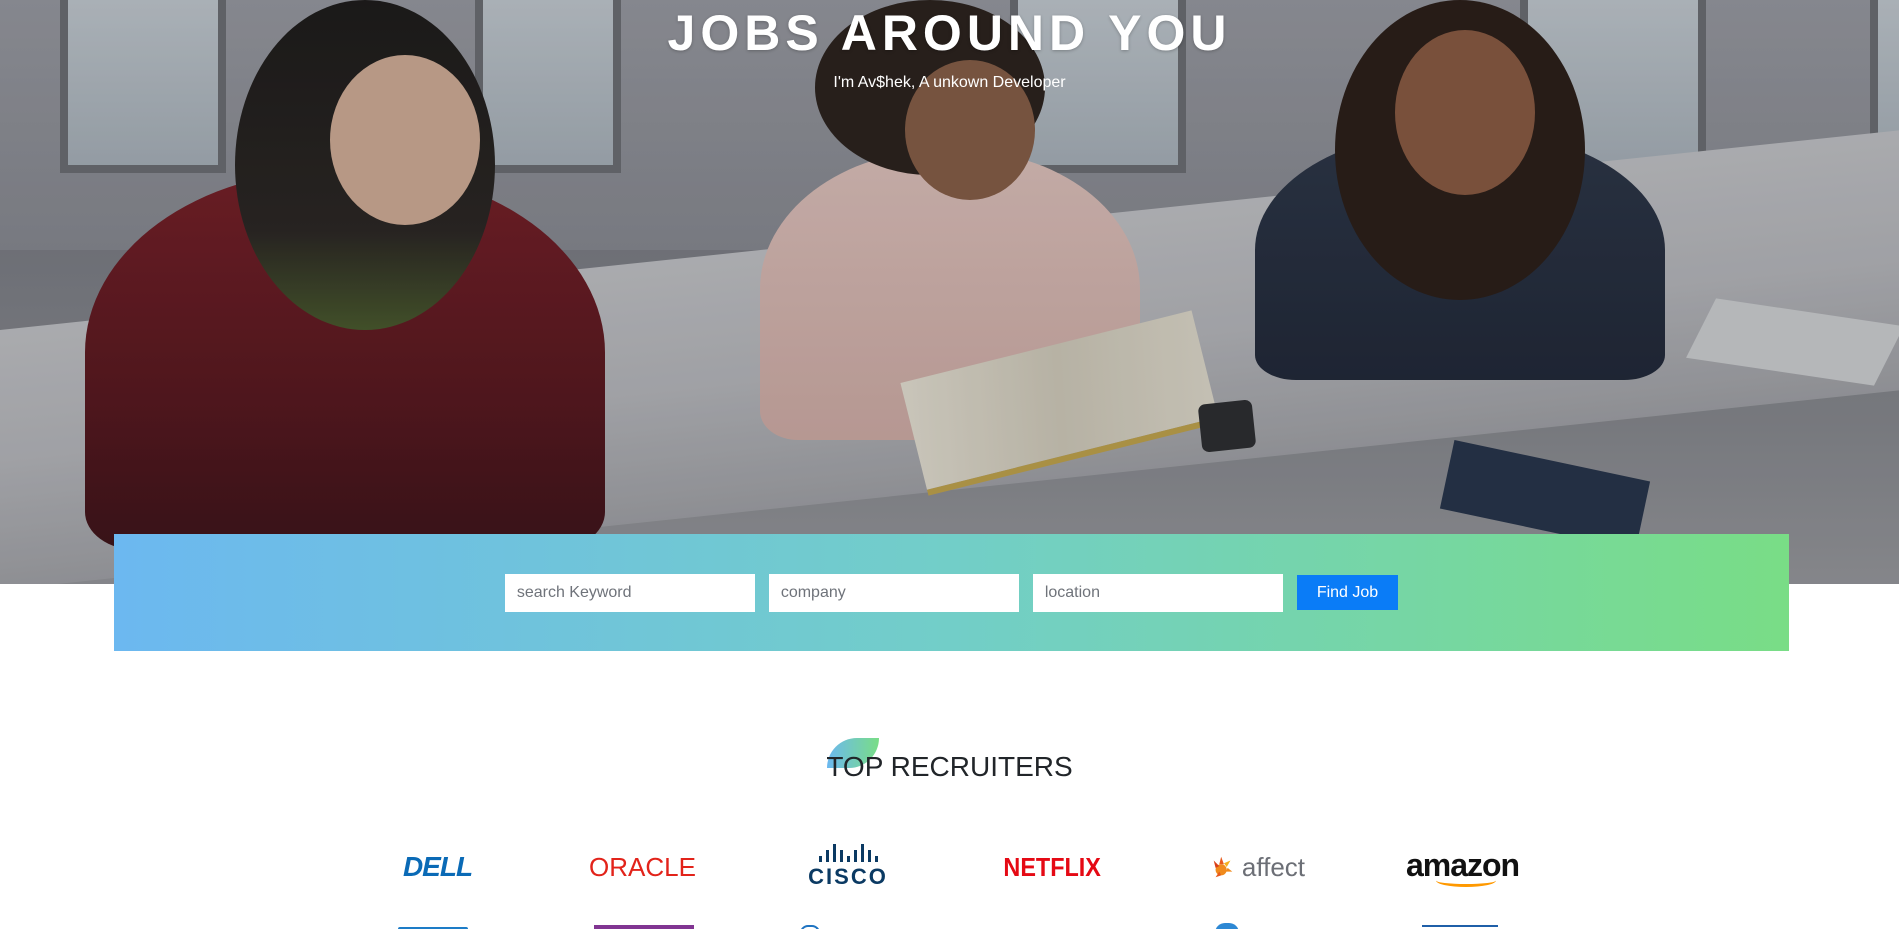  What do you see at coordinates (1157, 592) in the screenshot?
I see `location-input` at bounding box center [1157, 592].